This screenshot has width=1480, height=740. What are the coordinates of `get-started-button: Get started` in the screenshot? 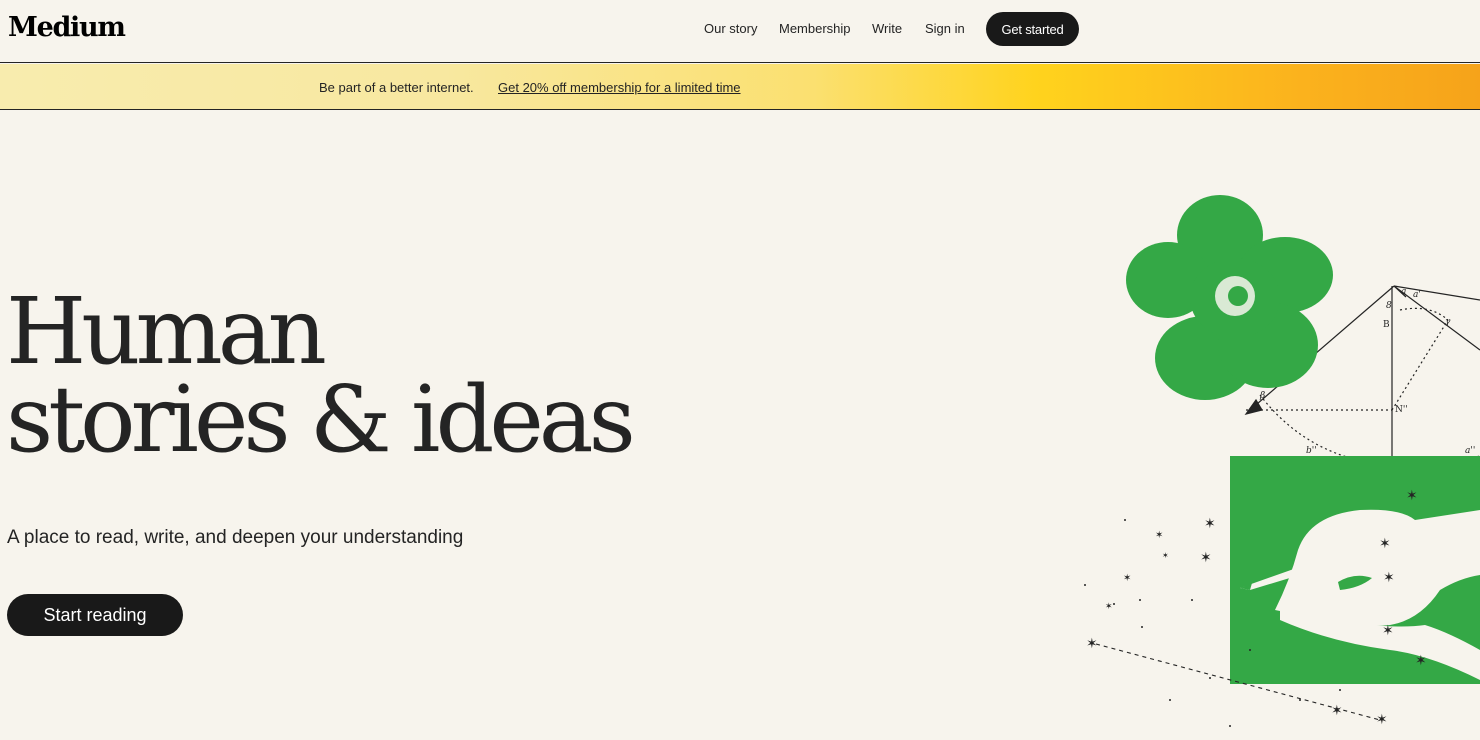 It's located at (1032, 29).